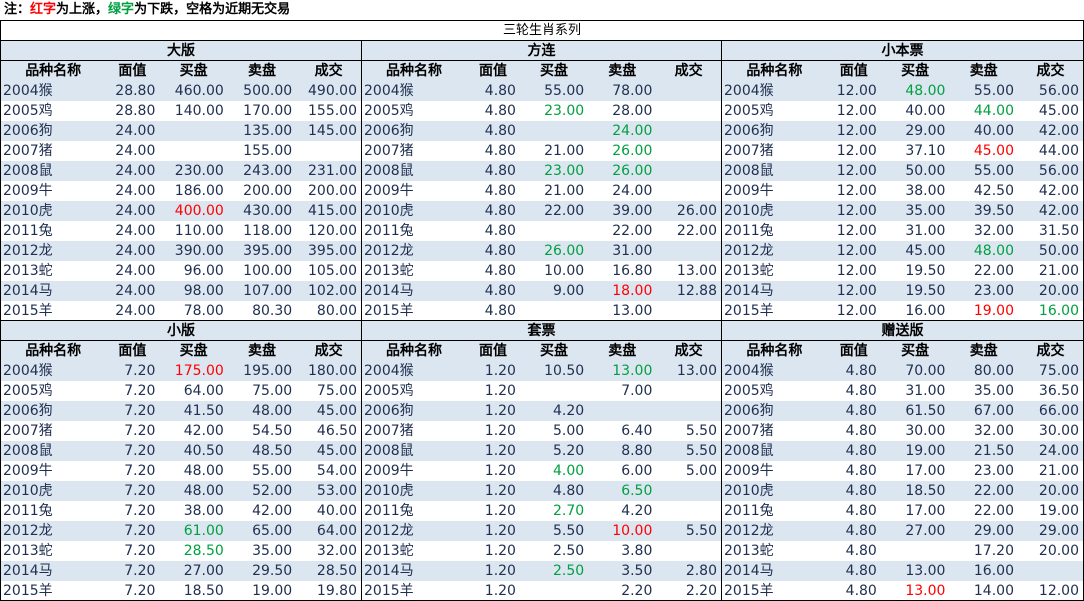 The width and height of the screenshot is (1084, 601). I want to click on table-row: 2014马 4.80 13.00 16.00, so click(902, 571).